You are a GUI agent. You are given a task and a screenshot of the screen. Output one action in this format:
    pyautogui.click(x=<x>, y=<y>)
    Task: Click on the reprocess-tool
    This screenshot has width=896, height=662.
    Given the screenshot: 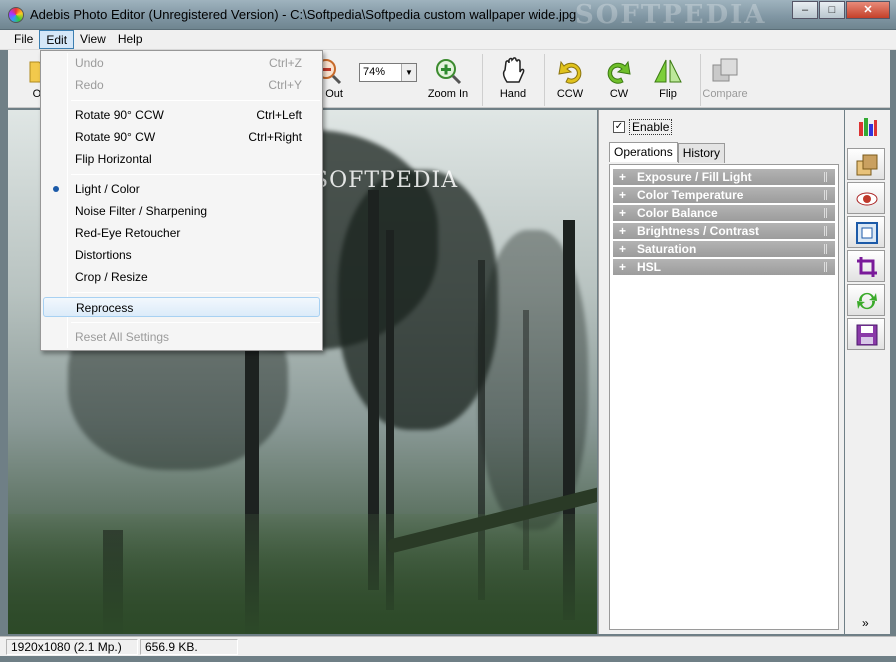 What is the action you would take?
    pyautogui.click(x=866, y=300)
    